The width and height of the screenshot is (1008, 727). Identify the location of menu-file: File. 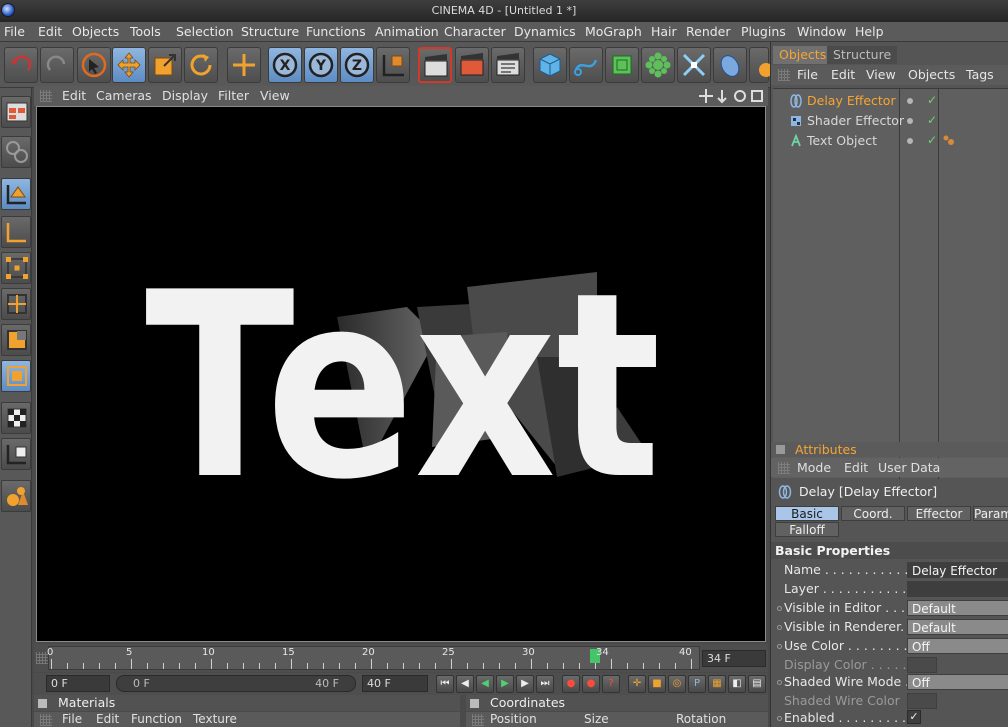
(14, 31).